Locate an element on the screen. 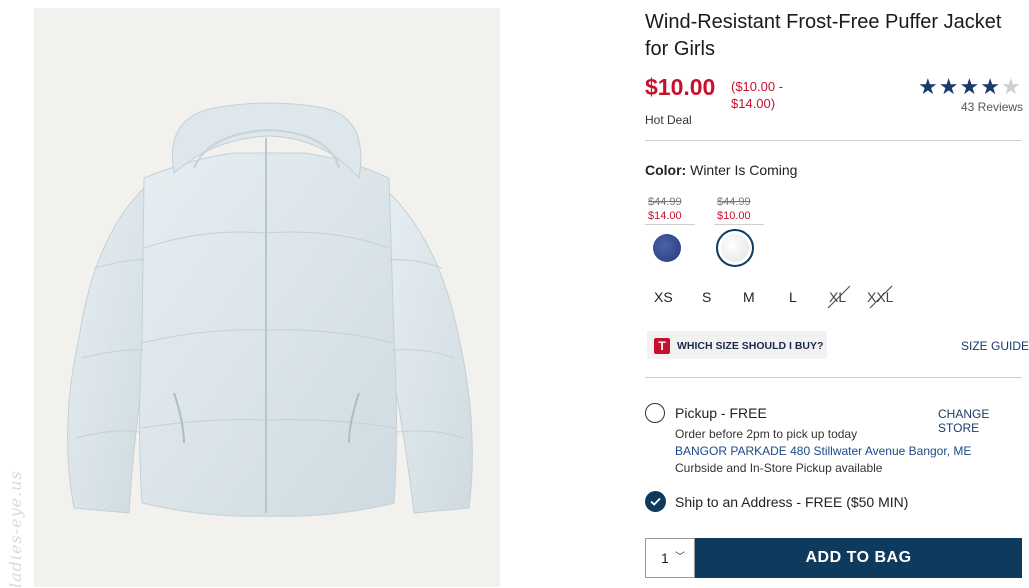  ship-to-address-label: Ship to an Address - FREE ($50 MIN) is located at coordinates (792, 502).